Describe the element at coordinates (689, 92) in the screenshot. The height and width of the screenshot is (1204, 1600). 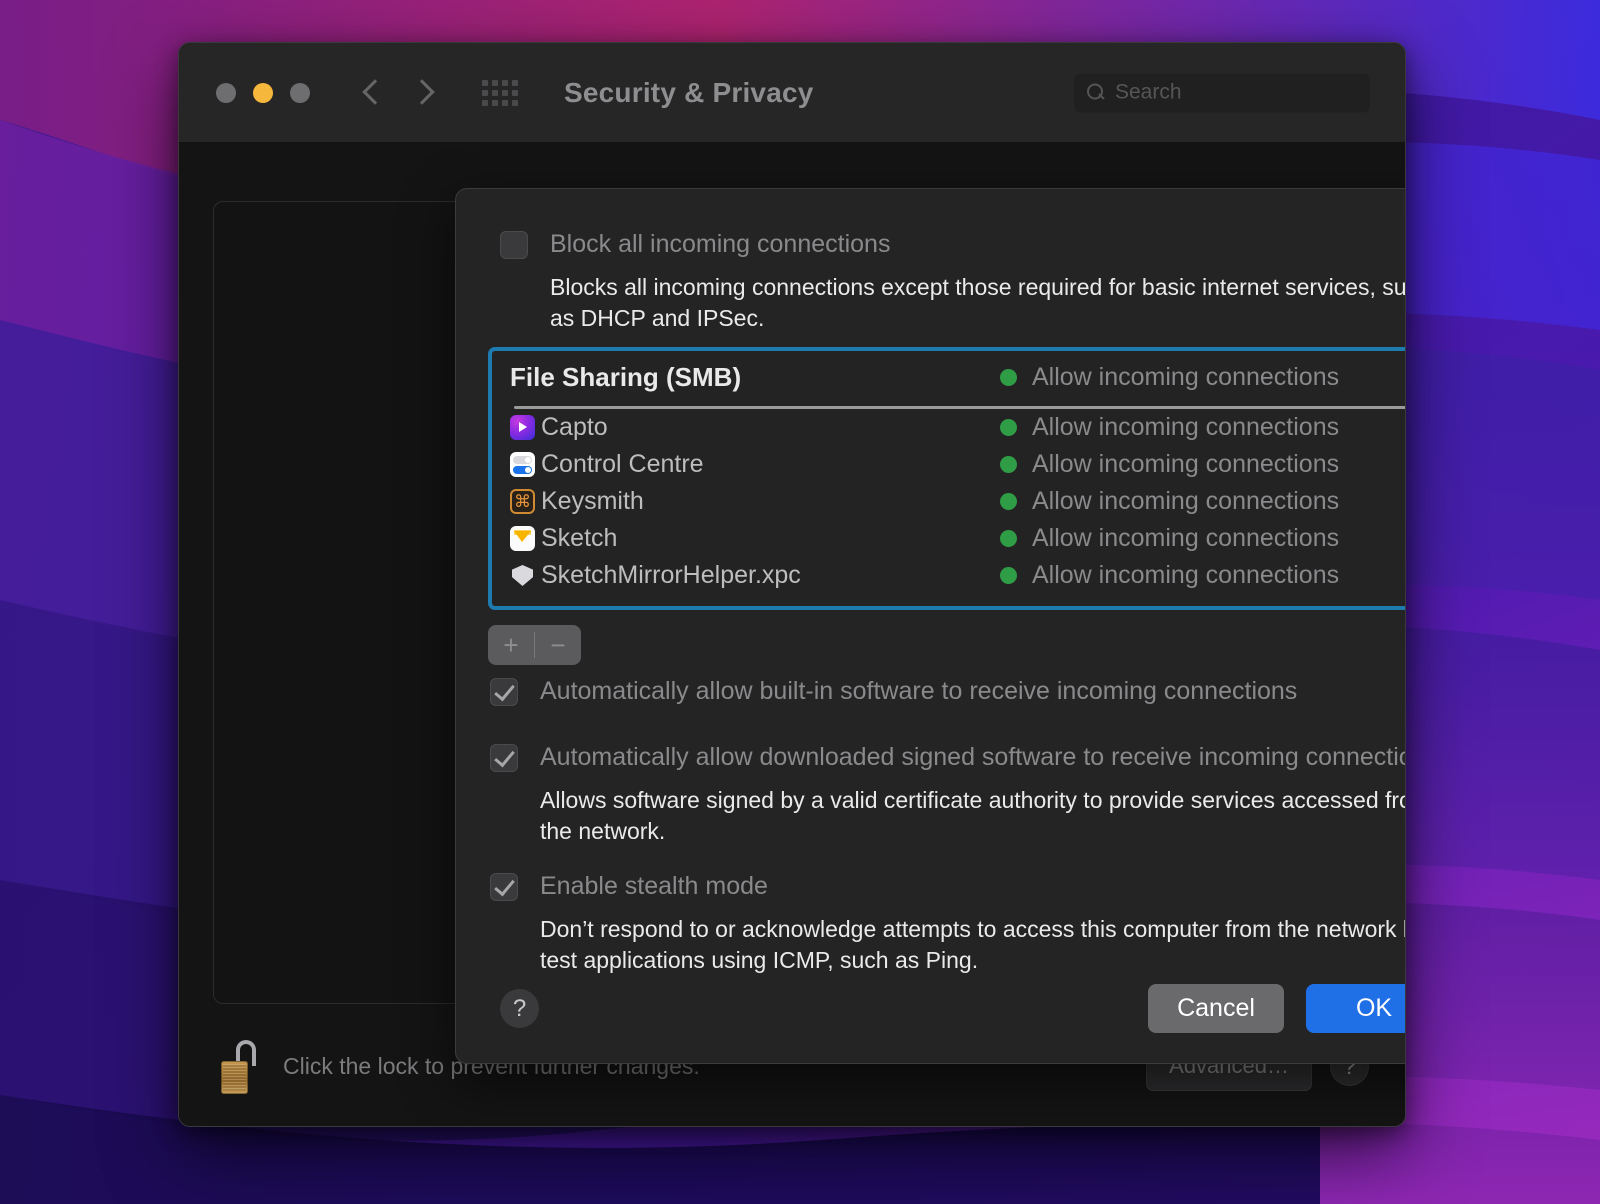
I see `page-title: Security & Privacy` at that location.